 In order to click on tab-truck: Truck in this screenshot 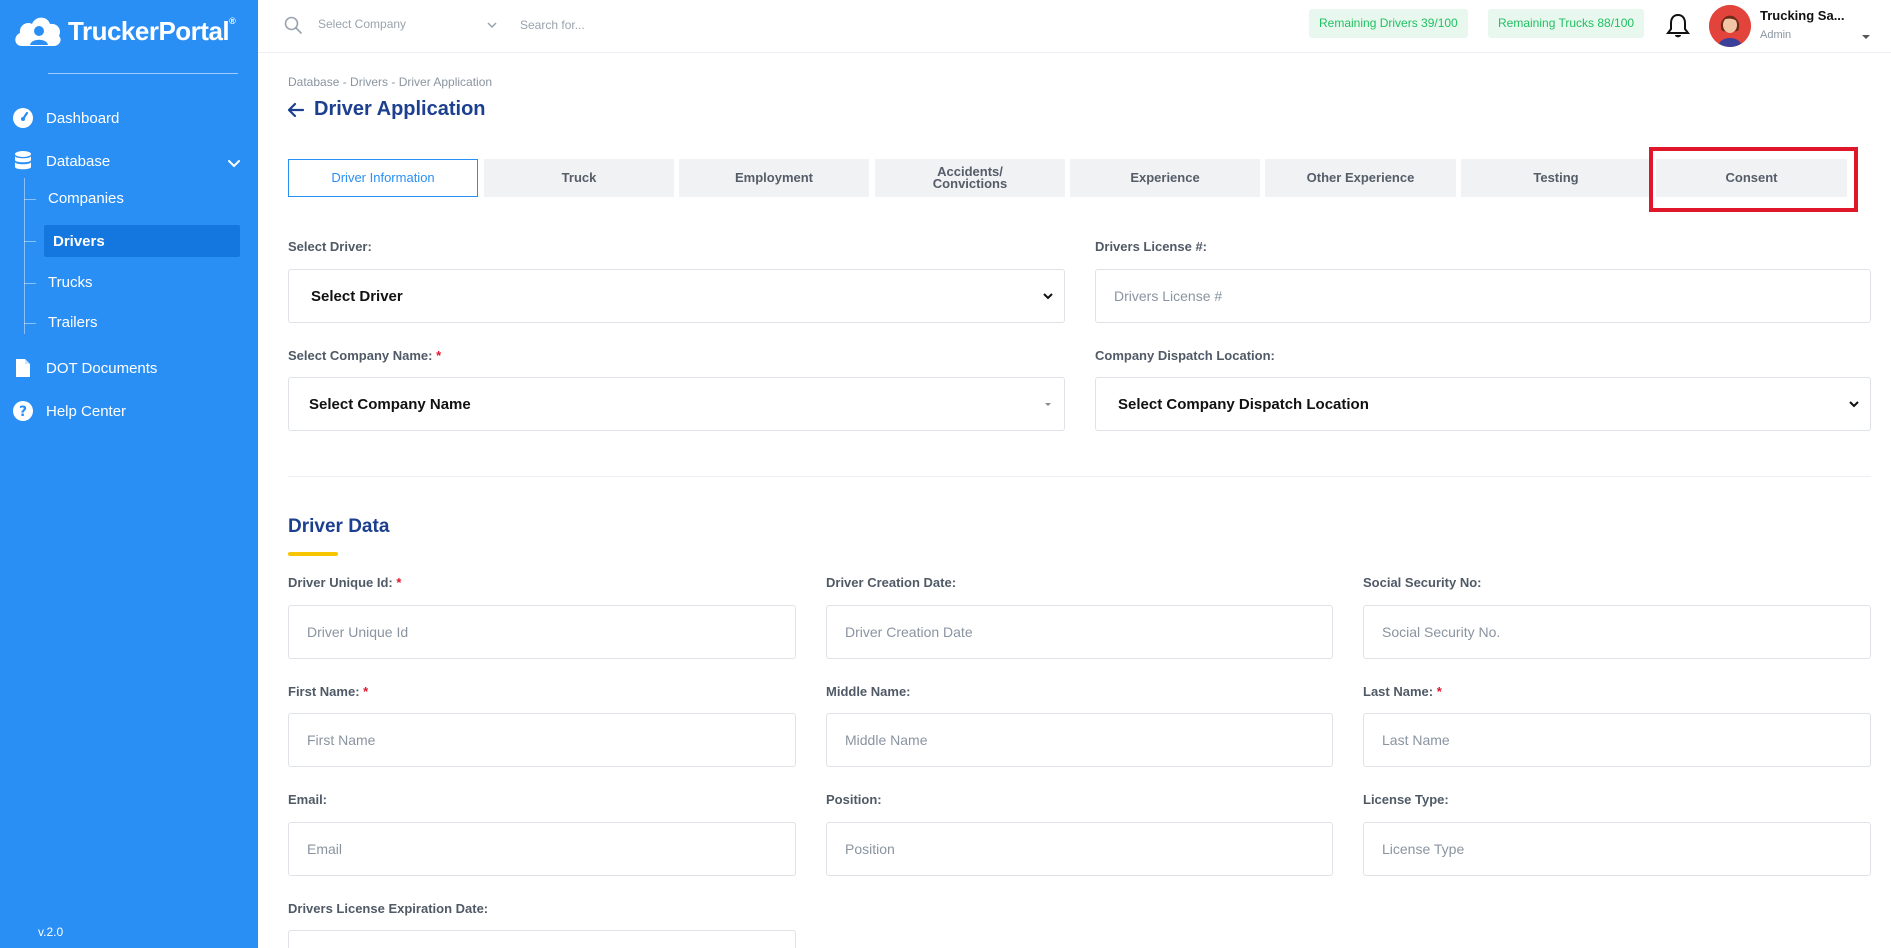, I will do `click(579, 178)`.